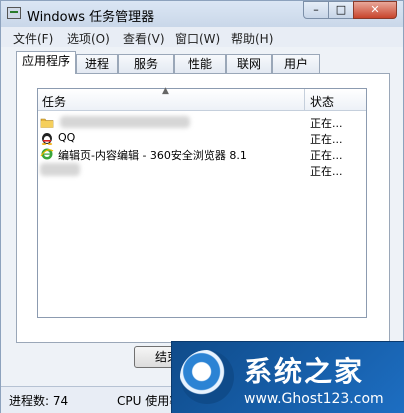 This screenshot has height=413, width=404. What do you see at coordinates (249, 63) in the screenshot?
I see `tab-networking: 联网` at bounding box center [249, 63].